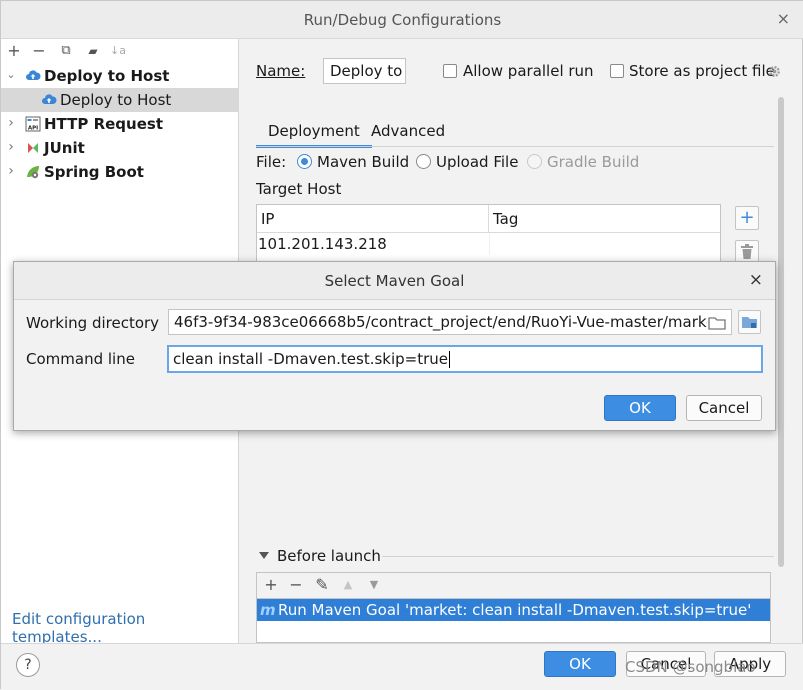  Describe the element at coordinates (774, 71) in the screenshot. I see `gear-icon` at that location.